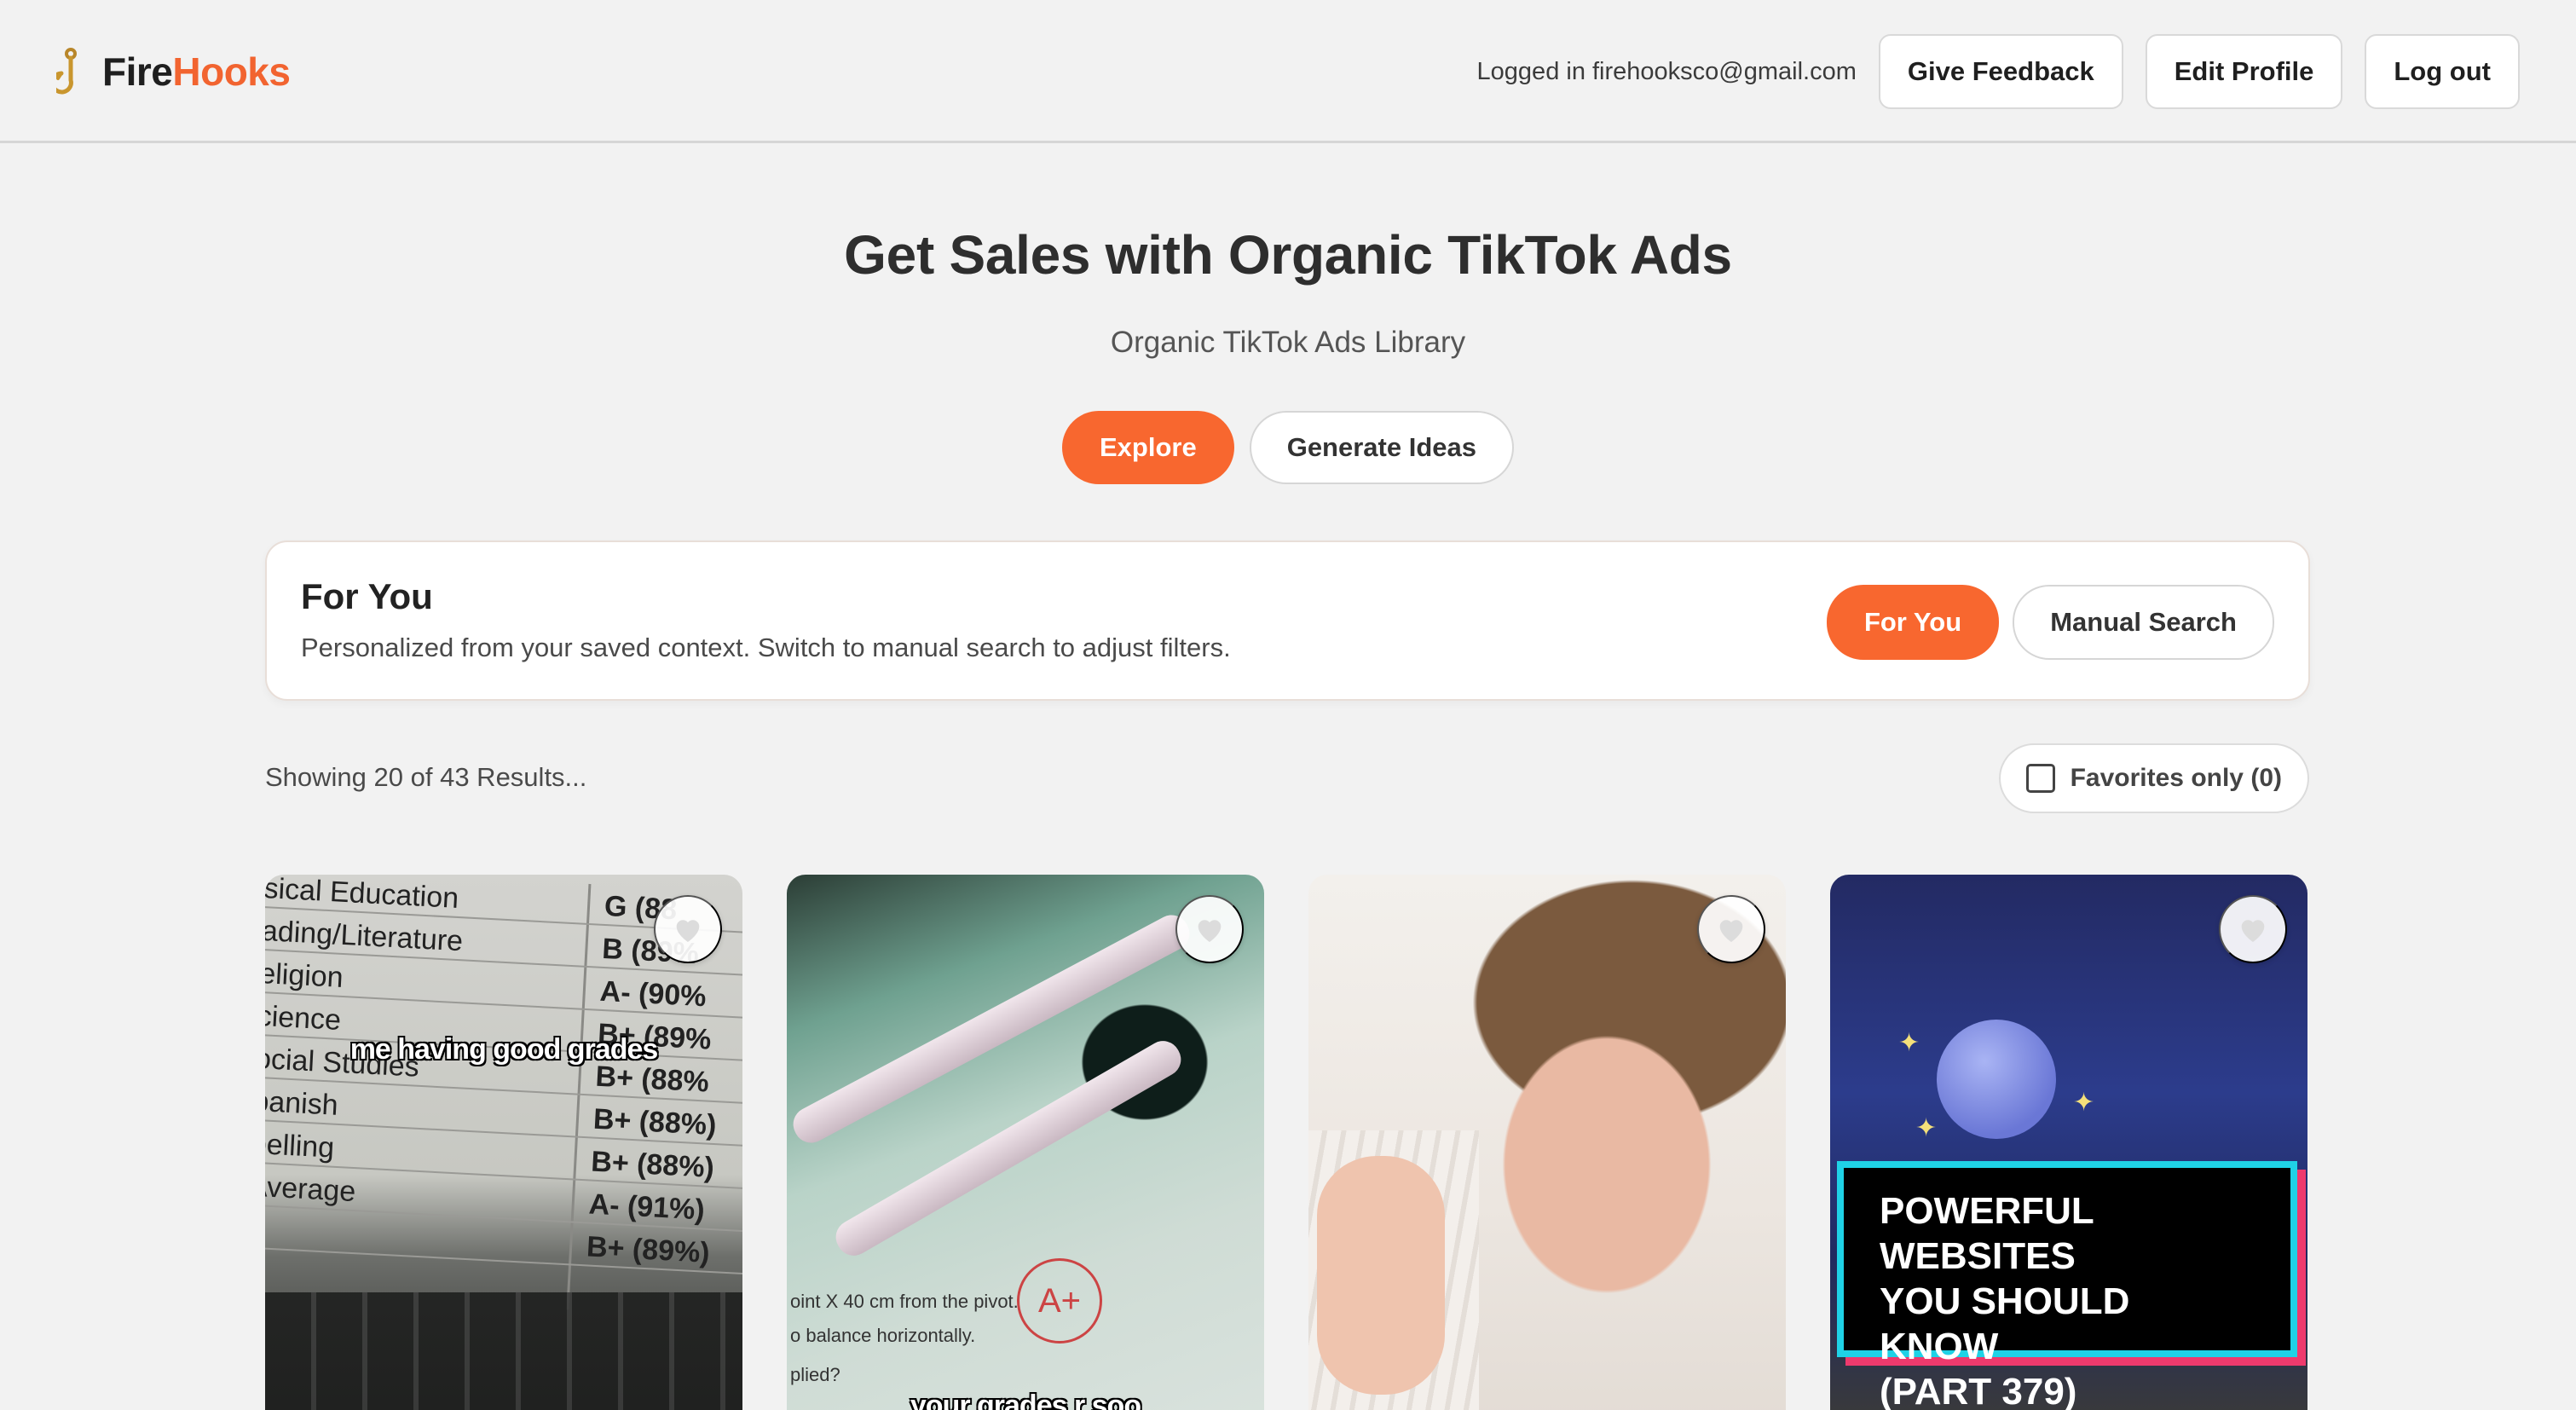  What do you see at coordinates (137, 71) in the screenshot?
I see `brand-name-fire: Fire` at bounding box center [137, 71].